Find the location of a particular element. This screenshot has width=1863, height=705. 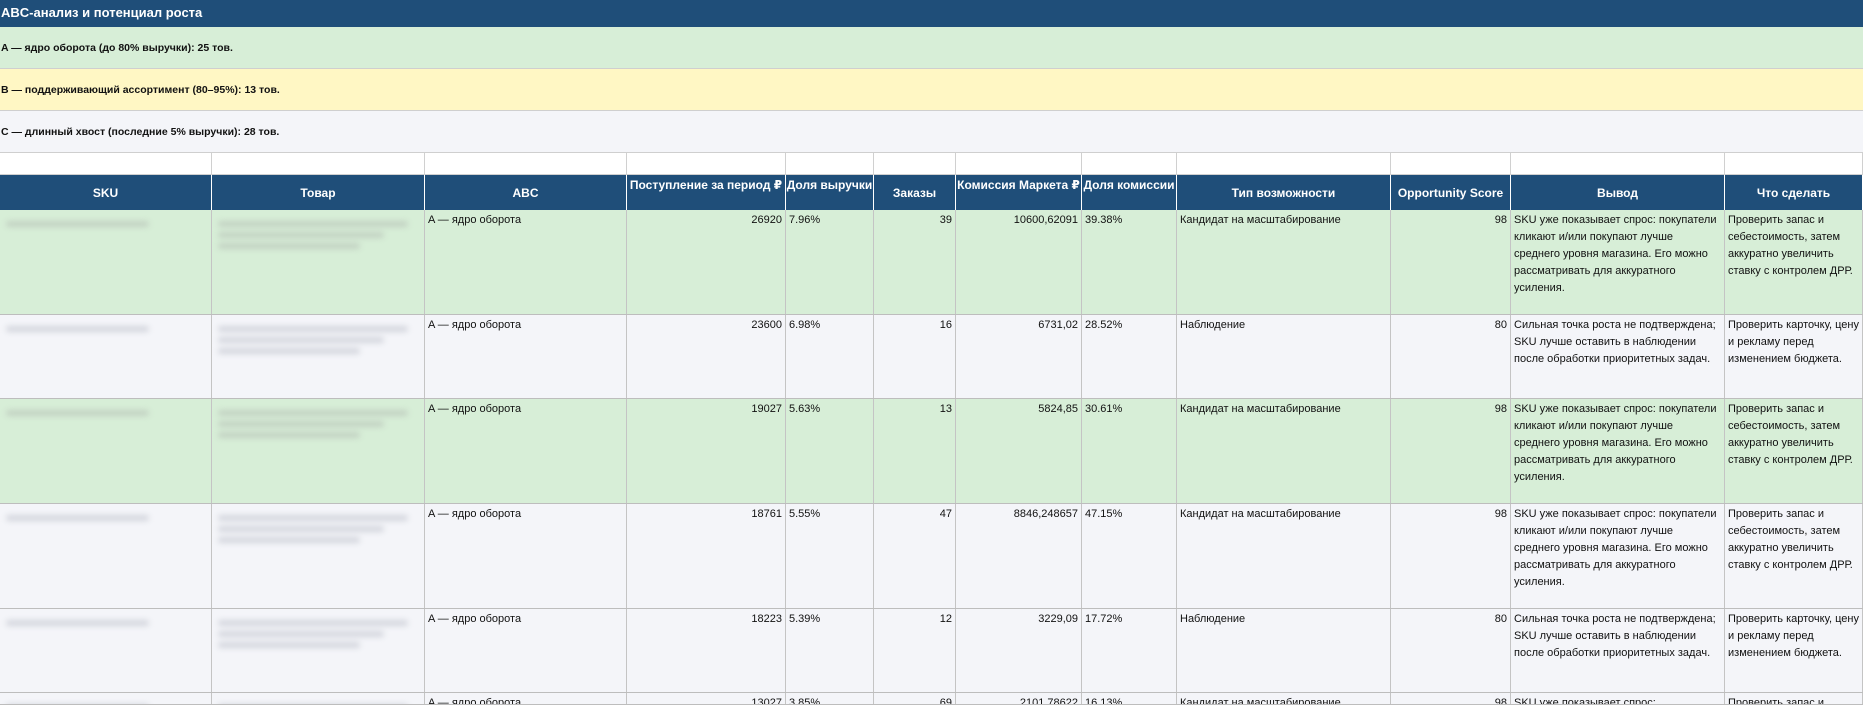

commission-share-cell: 28.52% is located at coordinates (1129, 356).